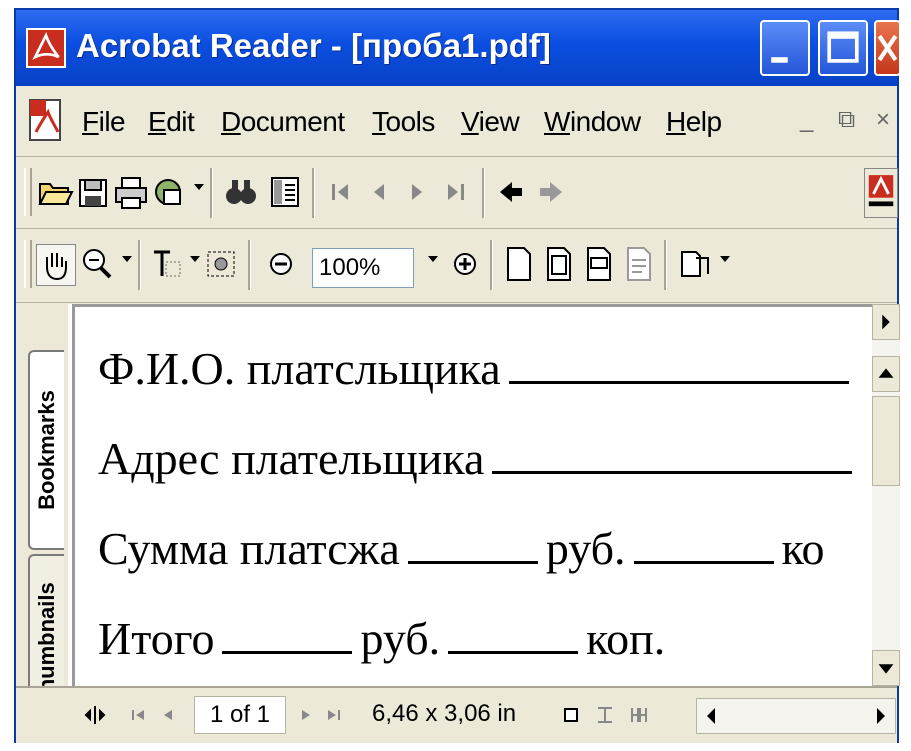 Image resolution: width=911 pixels, height=751 pixels. Describe the element at coordinates (881, 716) in the screenshot. I see `scroll-right-button` at that location.